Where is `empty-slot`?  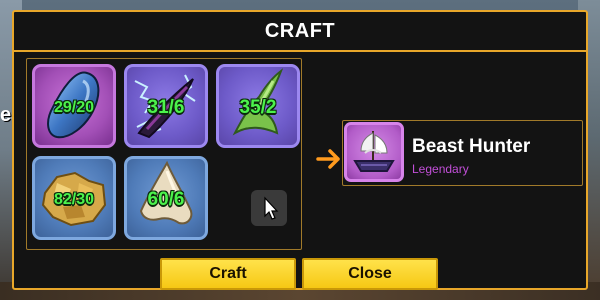
empty-slot is located at coordinates (269, 208).